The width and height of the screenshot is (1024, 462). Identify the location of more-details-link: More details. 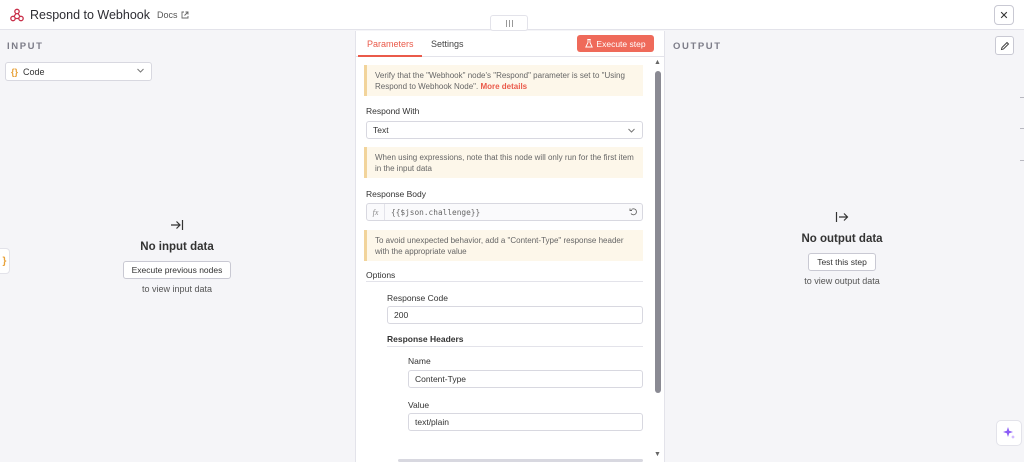
(503, 86).